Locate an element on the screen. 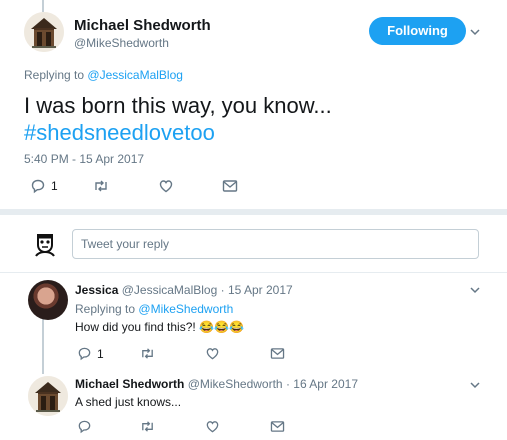 This screenshot has width=507, height=440. replying-to: Replying to @JessicaMalBlog is located at coordinates (103, 75).